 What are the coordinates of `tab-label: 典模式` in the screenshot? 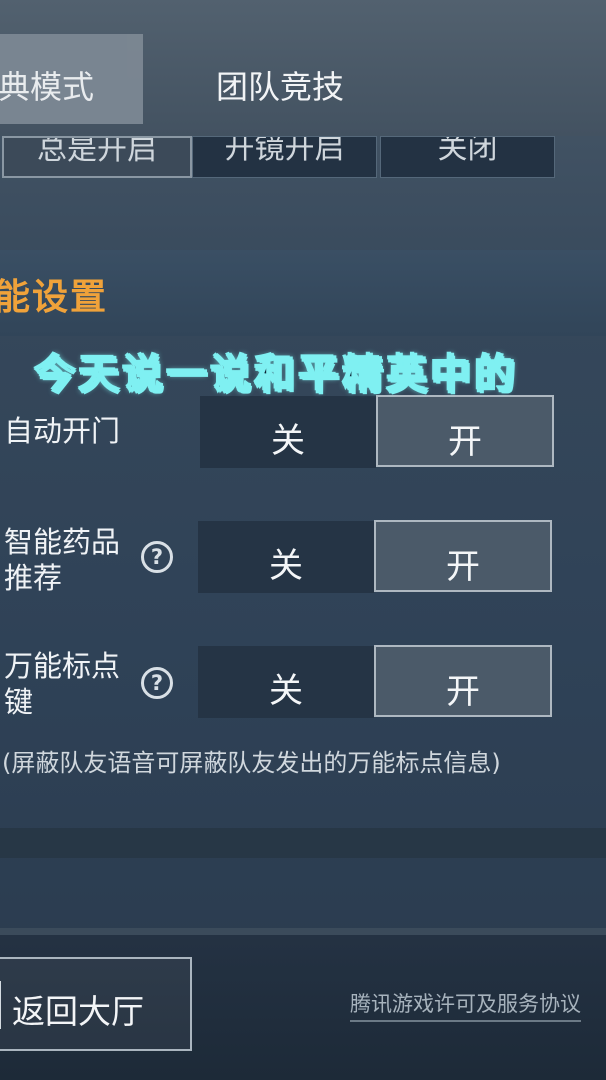 It's located at (47, 87).